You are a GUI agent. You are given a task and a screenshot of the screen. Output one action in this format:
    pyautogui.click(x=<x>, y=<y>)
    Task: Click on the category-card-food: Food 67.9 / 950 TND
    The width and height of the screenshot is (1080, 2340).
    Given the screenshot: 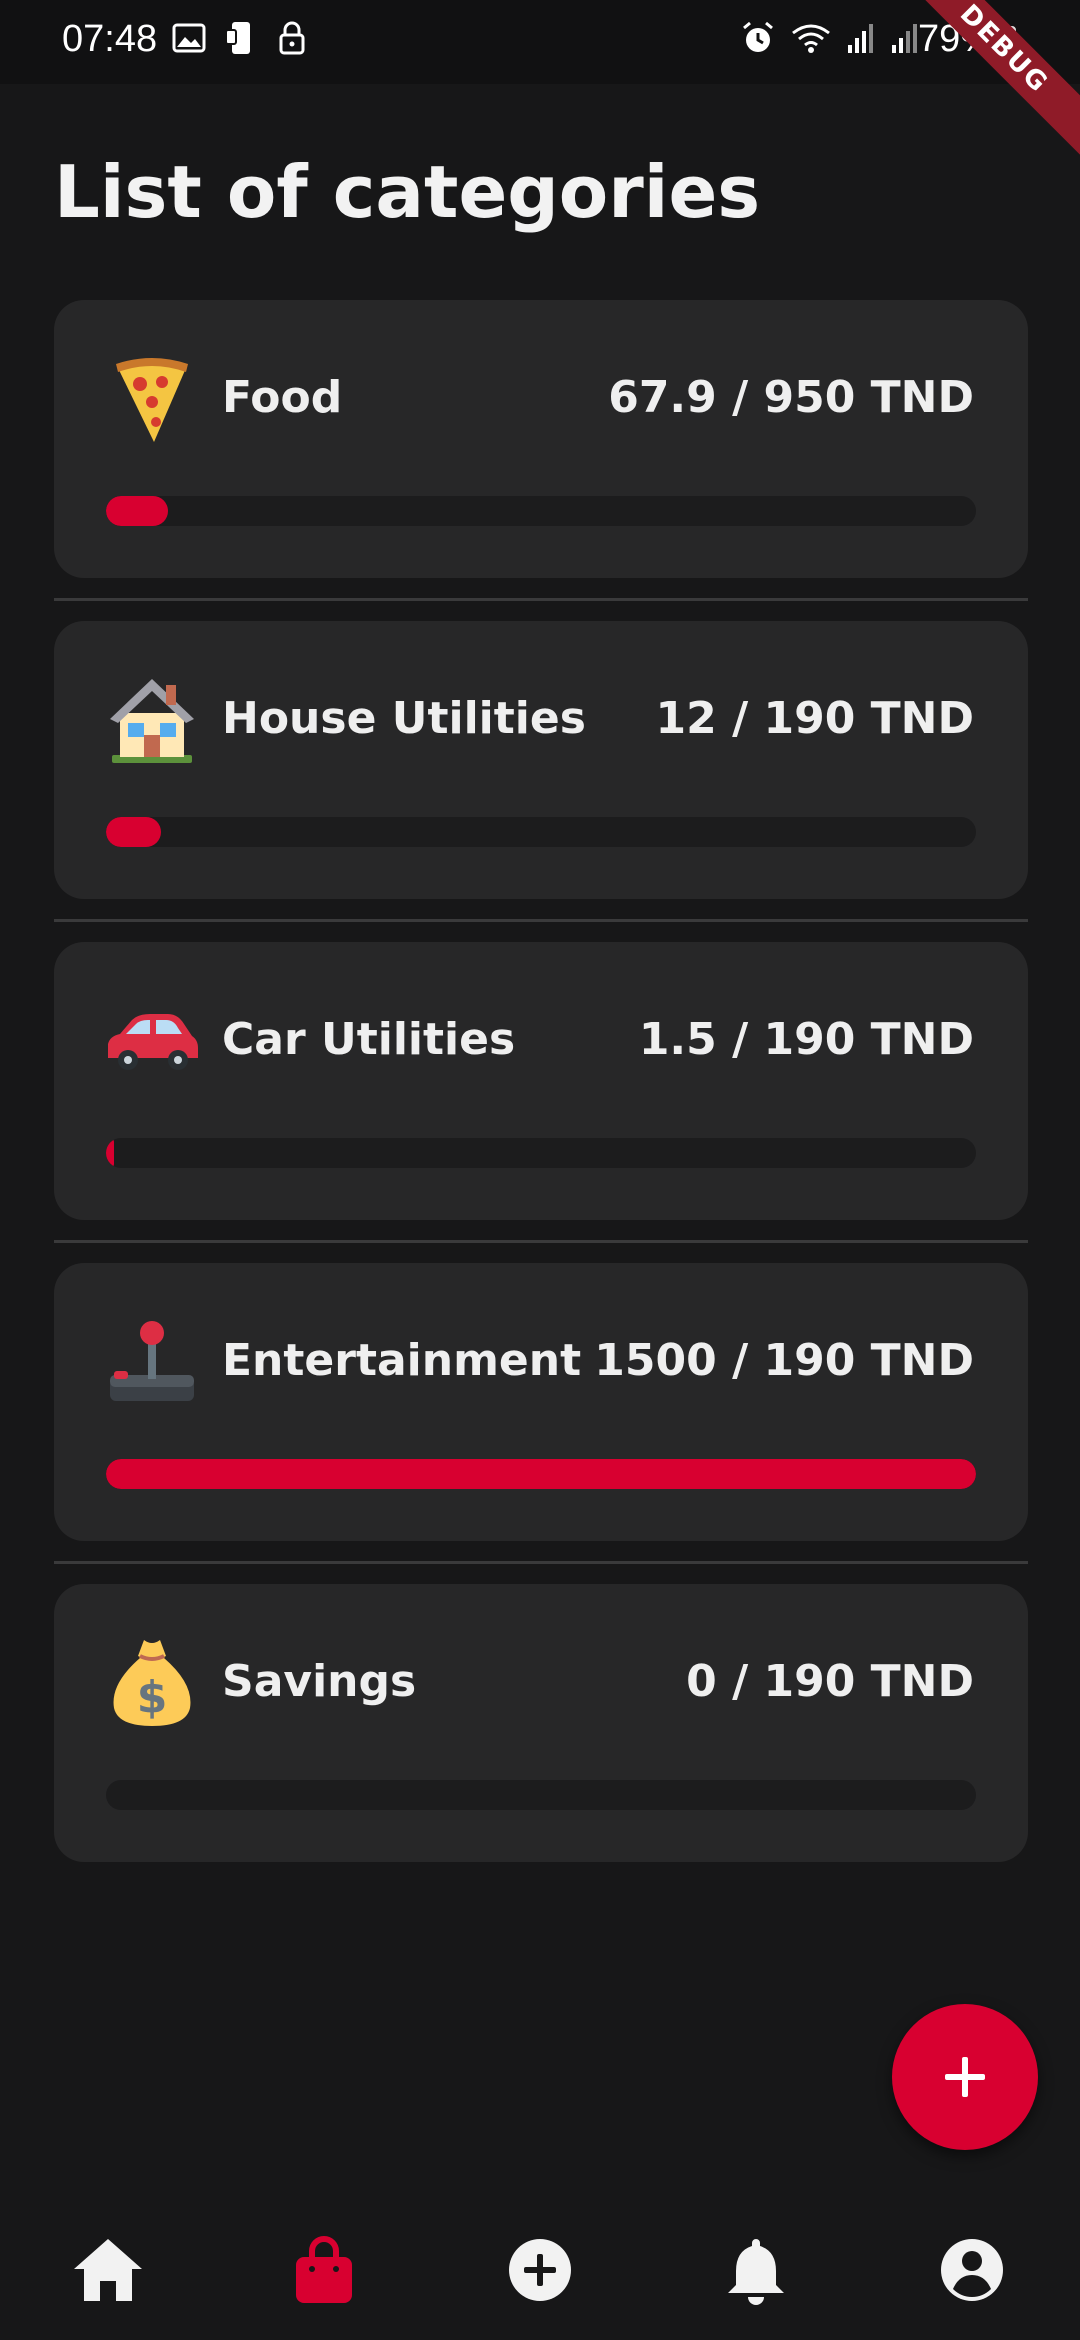 What is the action you would take?
    pyautogui.click(x=541, y=439)
    